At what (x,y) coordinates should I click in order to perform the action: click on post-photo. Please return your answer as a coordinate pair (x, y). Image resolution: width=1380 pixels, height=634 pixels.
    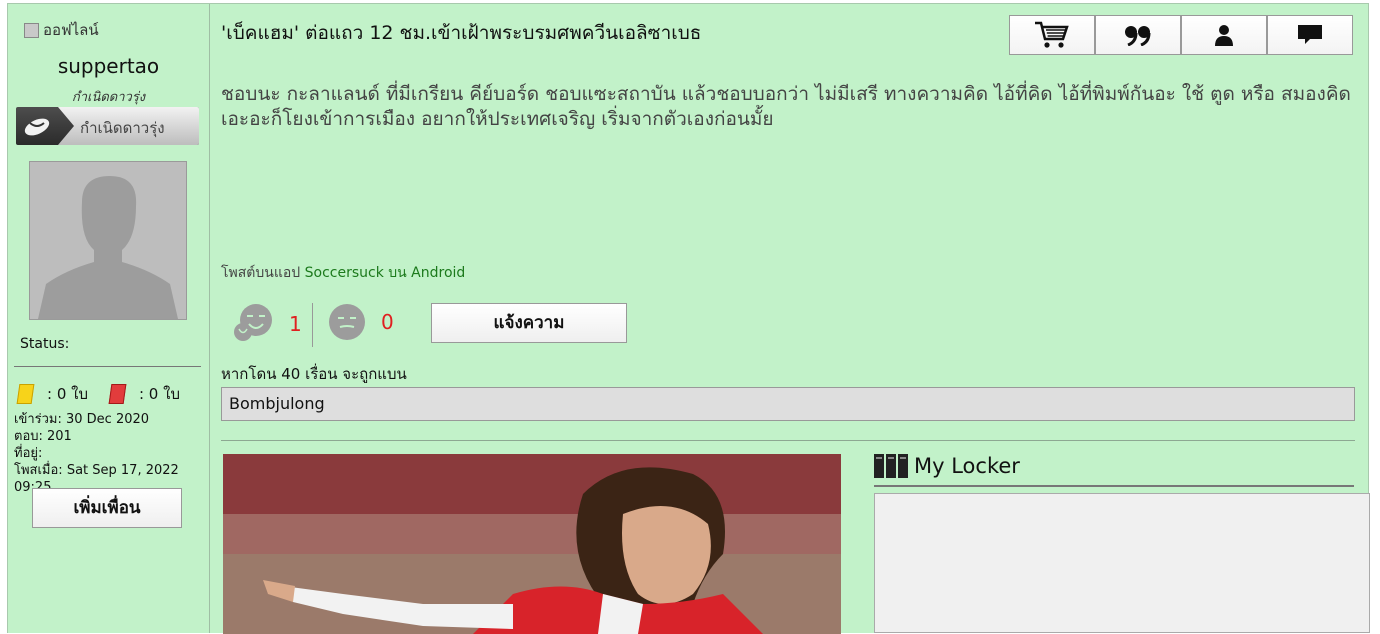
    Looking at the image, I should click on (532, 544).